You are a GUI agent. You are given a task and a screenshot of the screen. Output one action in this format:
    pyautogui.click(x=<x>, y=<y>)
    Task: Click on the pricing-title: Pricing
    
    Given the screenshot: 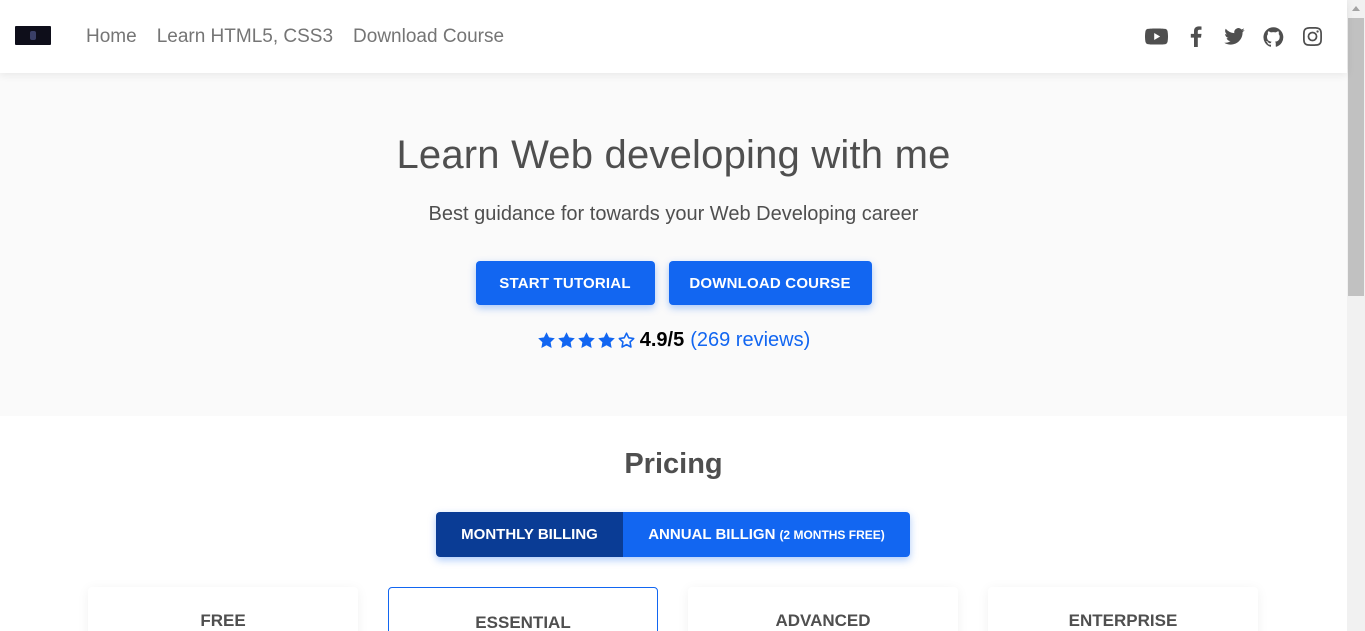 What is the action you would take?
    pyautogui.click(x=673, y=464)
    